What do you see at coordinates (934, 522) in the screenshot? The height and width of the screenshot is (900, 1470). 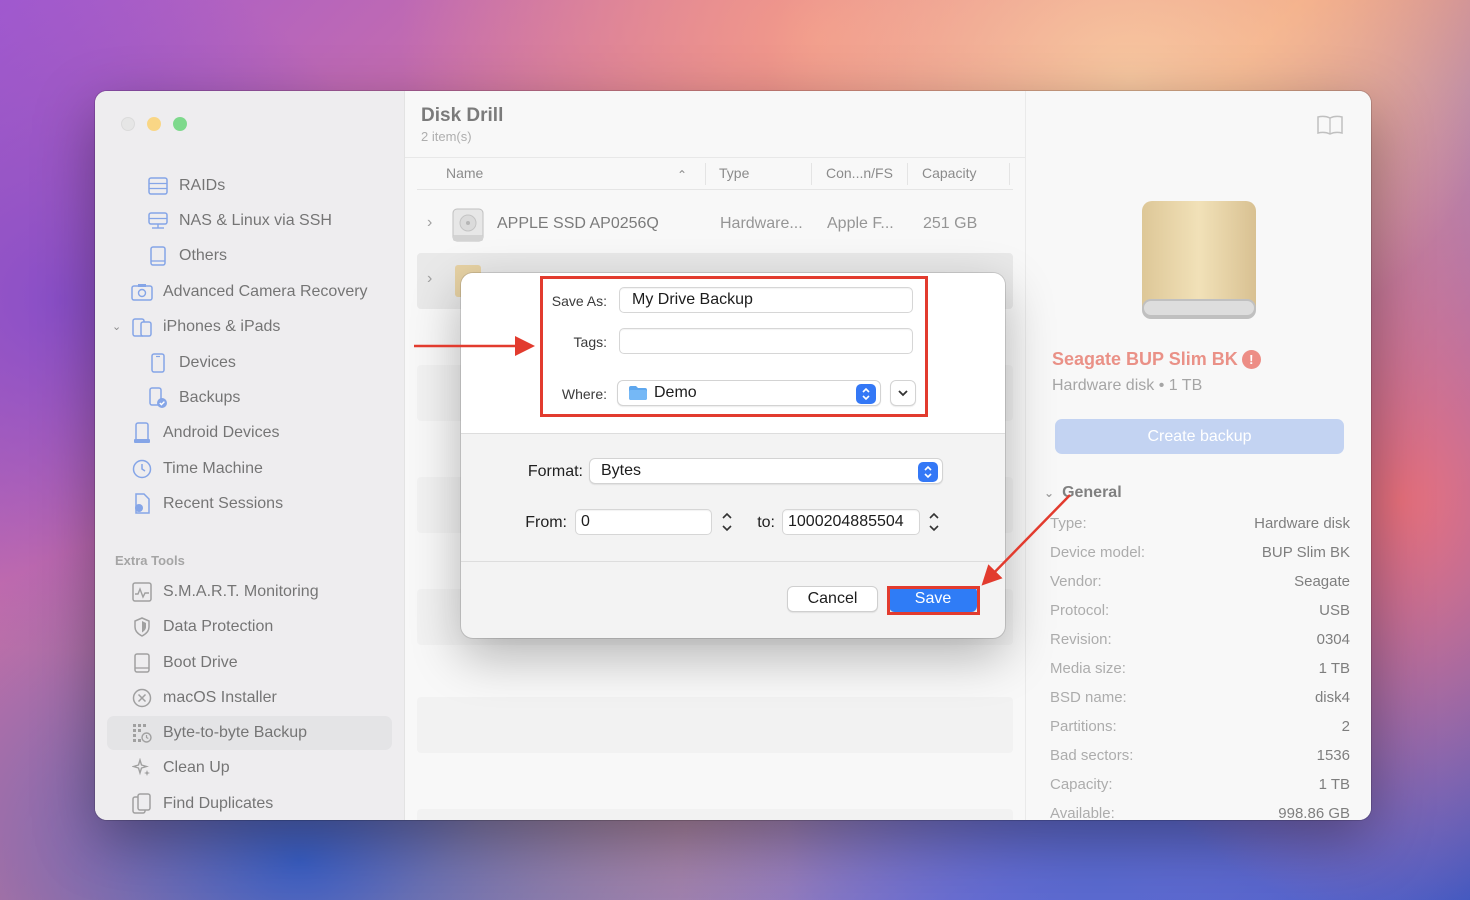 I see `to-stepper` at bounding box center [934, 522].